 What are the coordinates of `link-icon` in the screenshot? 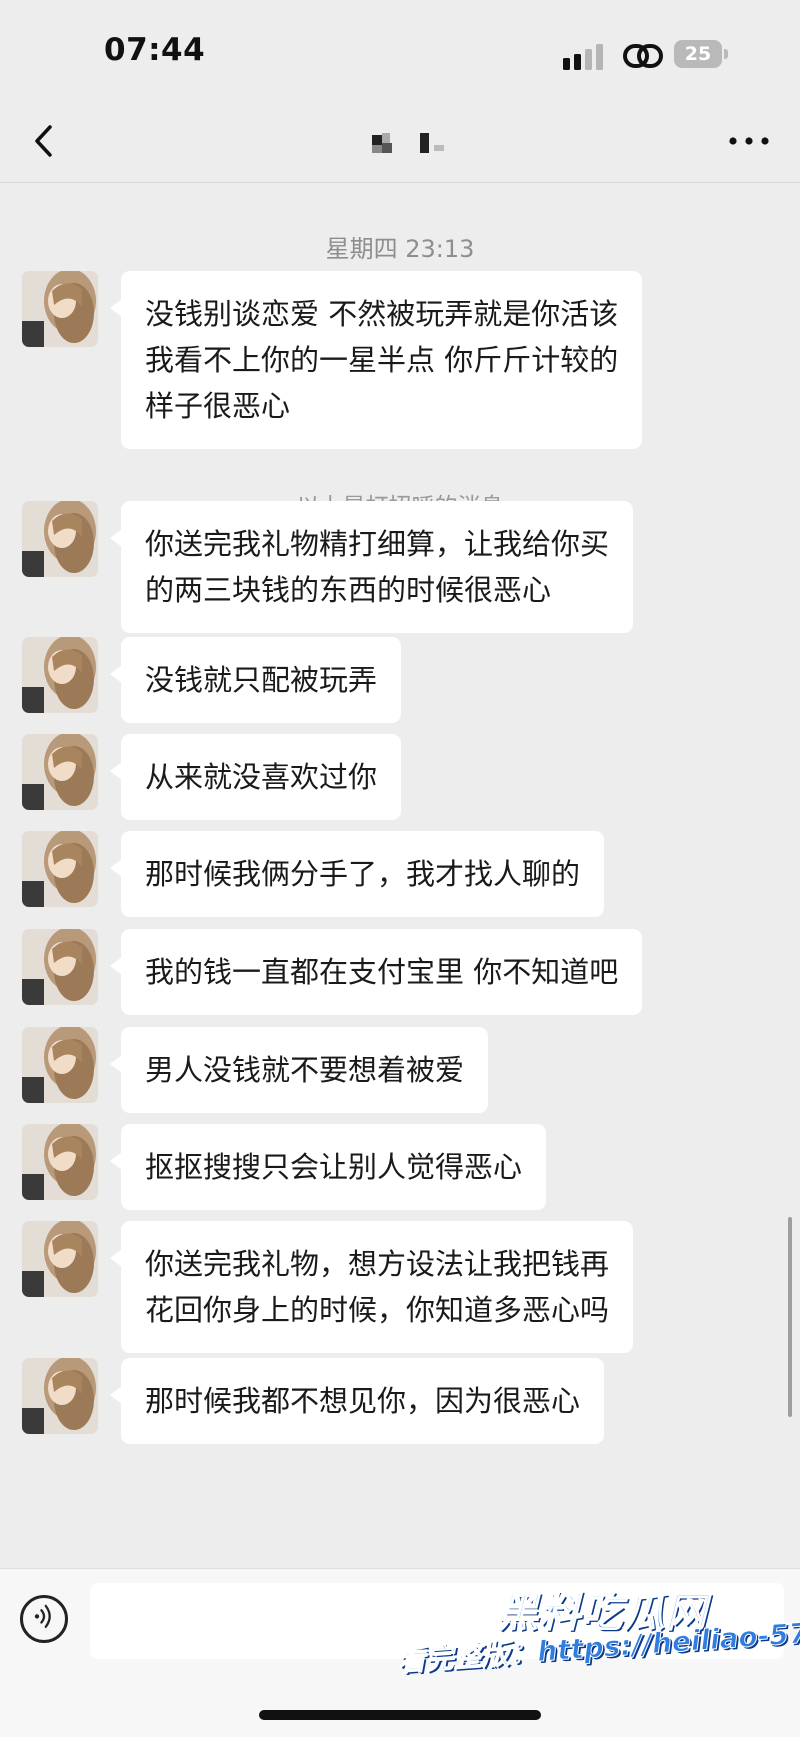 It's located at (643, 56).